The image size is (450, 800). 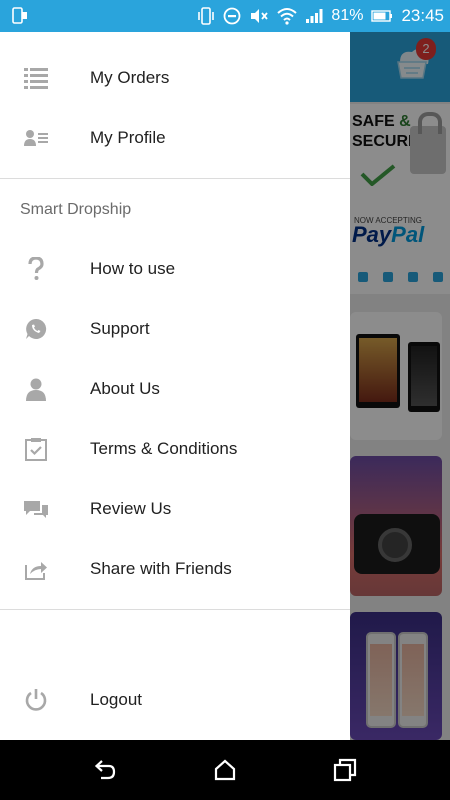 I want to click on mute-icon, so click(x=259, y=16).